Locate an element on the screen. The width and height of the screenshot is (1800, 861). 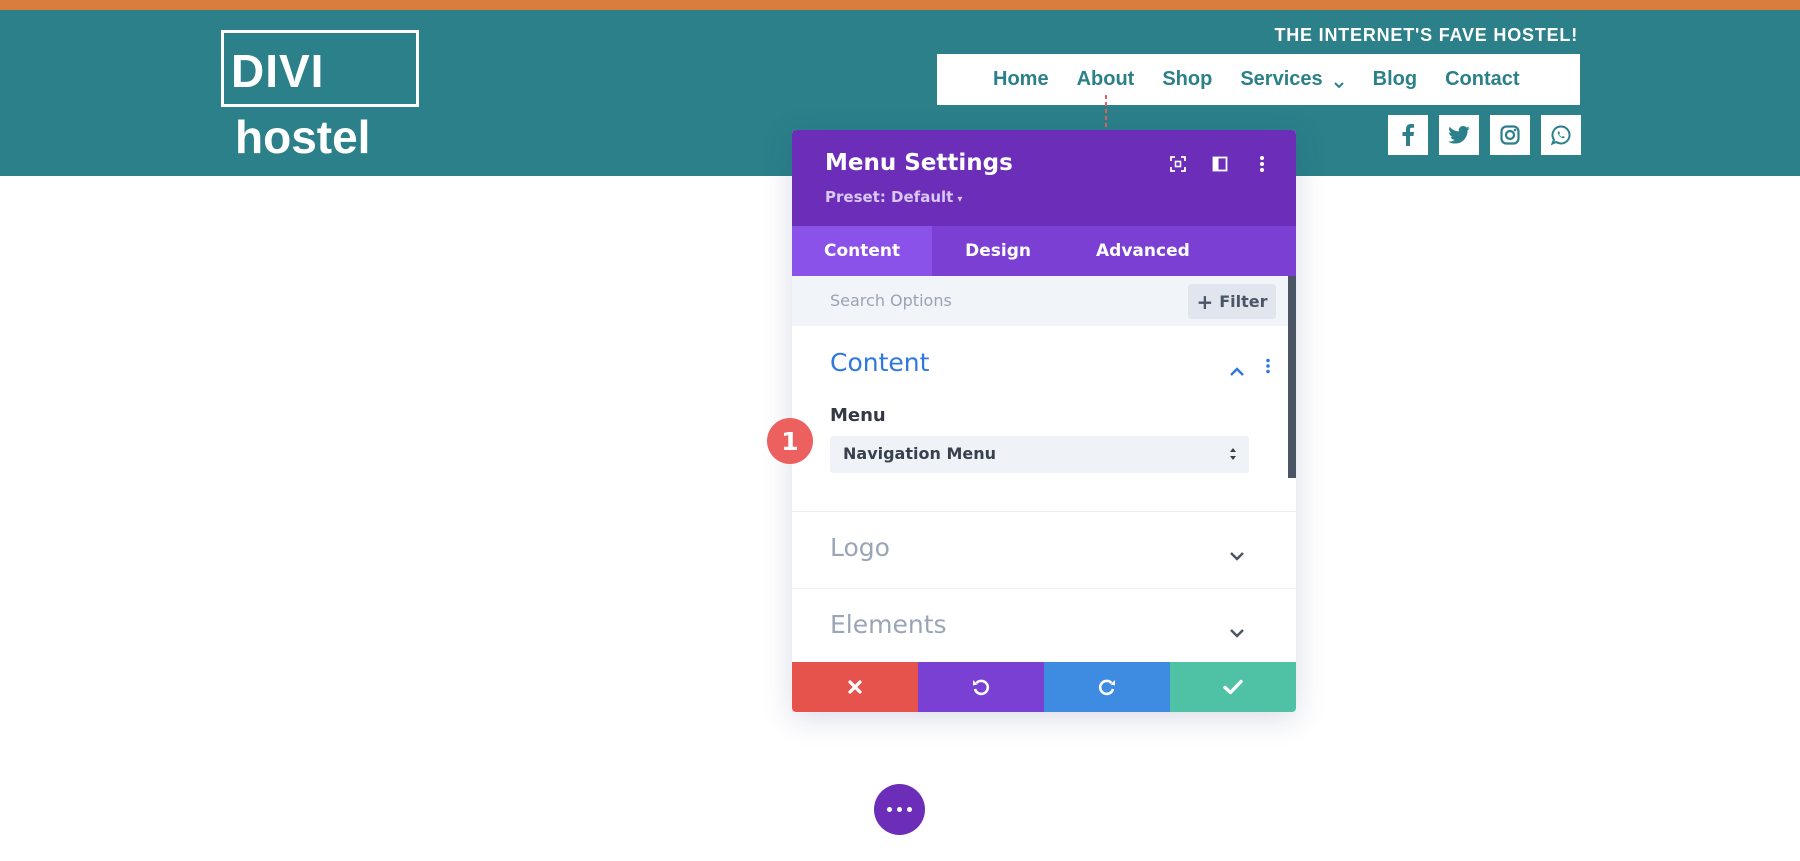
floating-menu-button is located at coordinates (899, 809).